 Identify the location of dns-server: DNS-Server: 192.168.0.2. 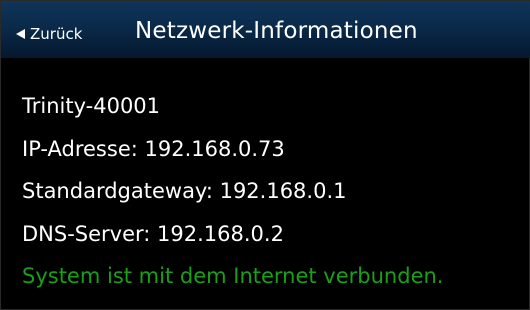
(153, 233).